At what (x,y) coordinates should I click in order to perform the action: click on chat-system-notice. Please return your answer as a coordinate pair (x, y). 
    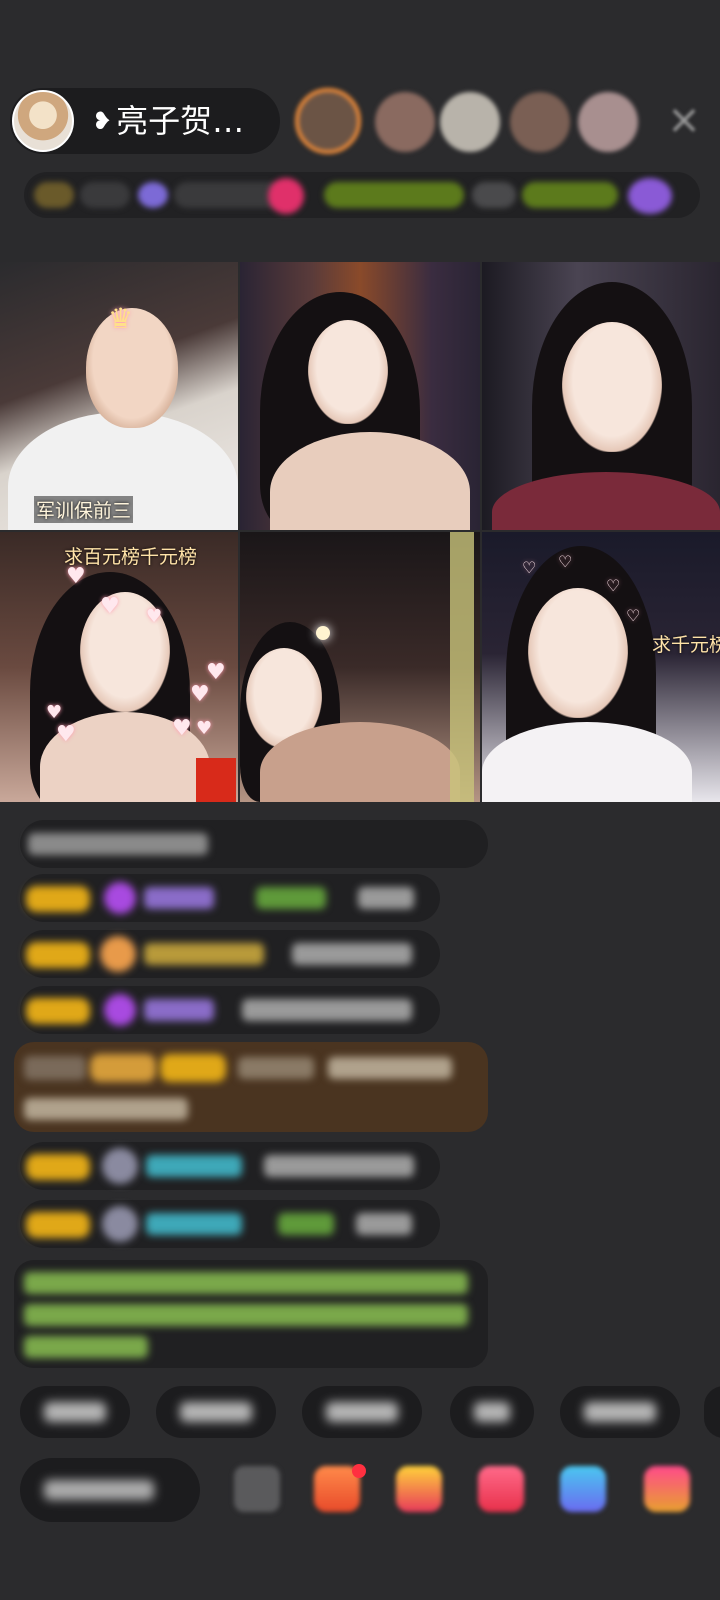
    Looking at the image, I should click on (251, 1314).